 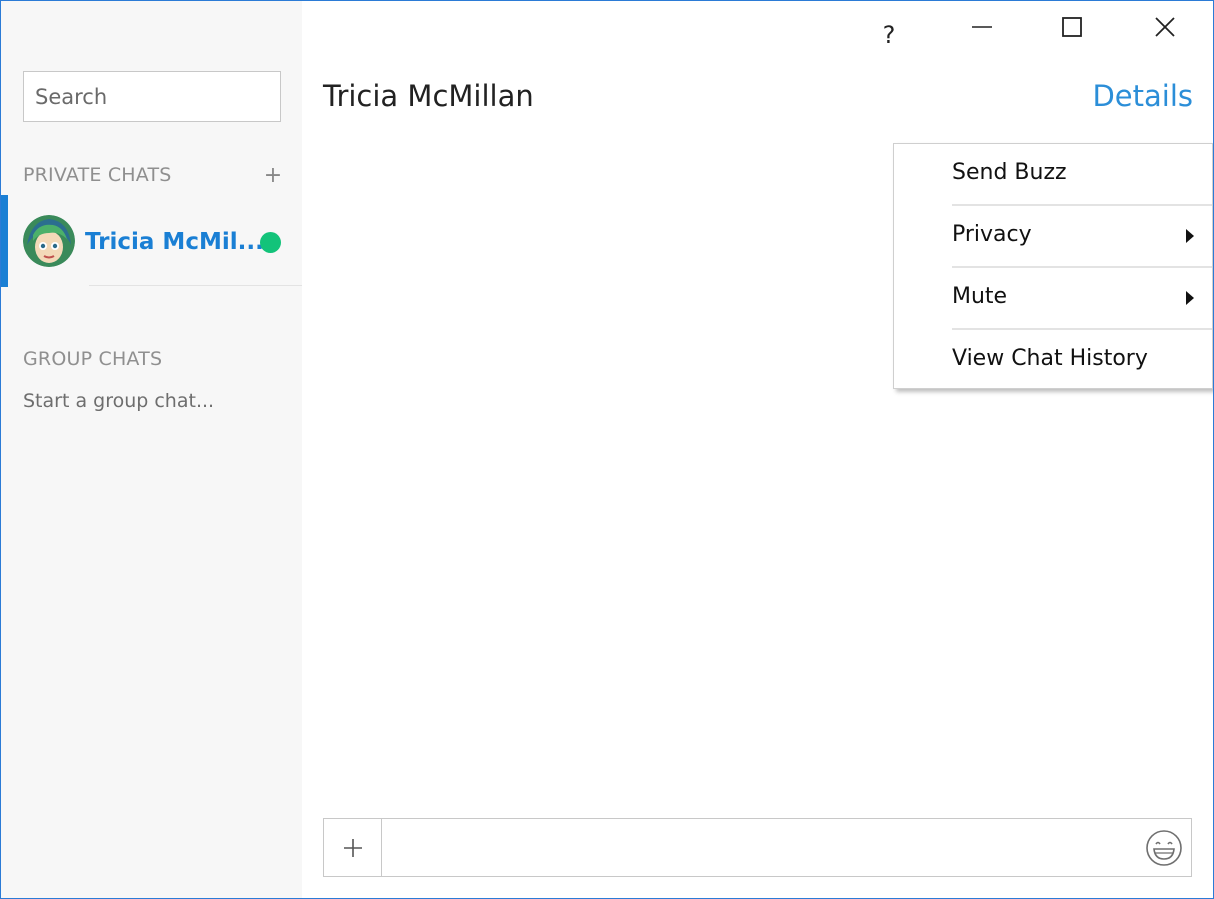 What do you see at coordinates (93, 359) in the screenshot?
I see `group-chats-header: GROUP CHATS` at bounding box center [93, 359].